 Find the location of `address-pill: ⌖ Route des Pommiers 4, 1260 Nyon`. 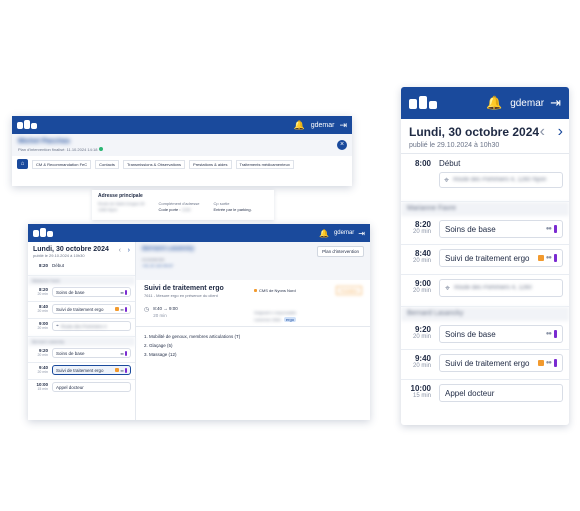

address-pill: ⌖ Route des Pommiers 4, 1260 Nyon is located at coordinates (501, 180).